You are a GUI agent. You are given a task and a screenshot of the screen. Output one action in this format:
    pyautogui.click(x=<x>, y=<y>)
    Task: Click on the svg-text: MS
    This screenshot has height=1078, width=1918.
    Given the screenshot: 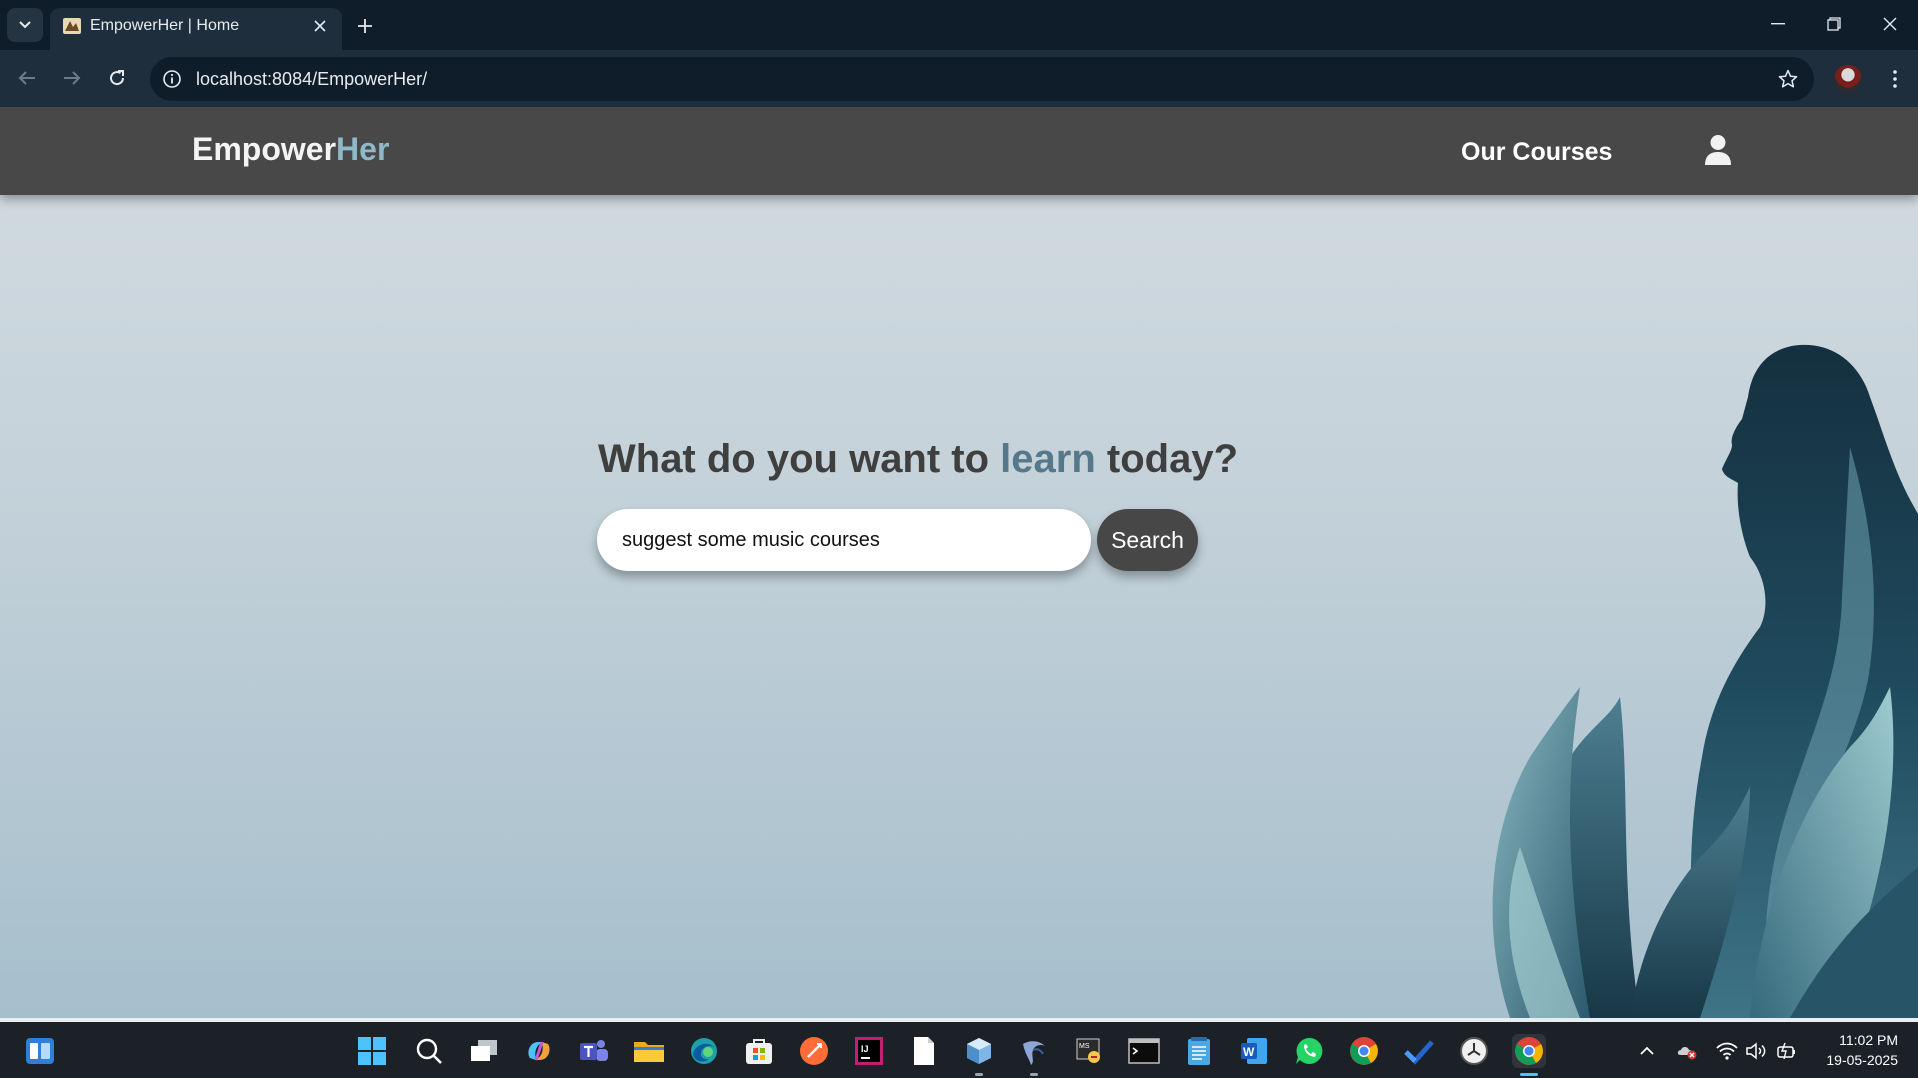 What is the action you would take?
    pyautogui.click(x=1084, y=1046)
    